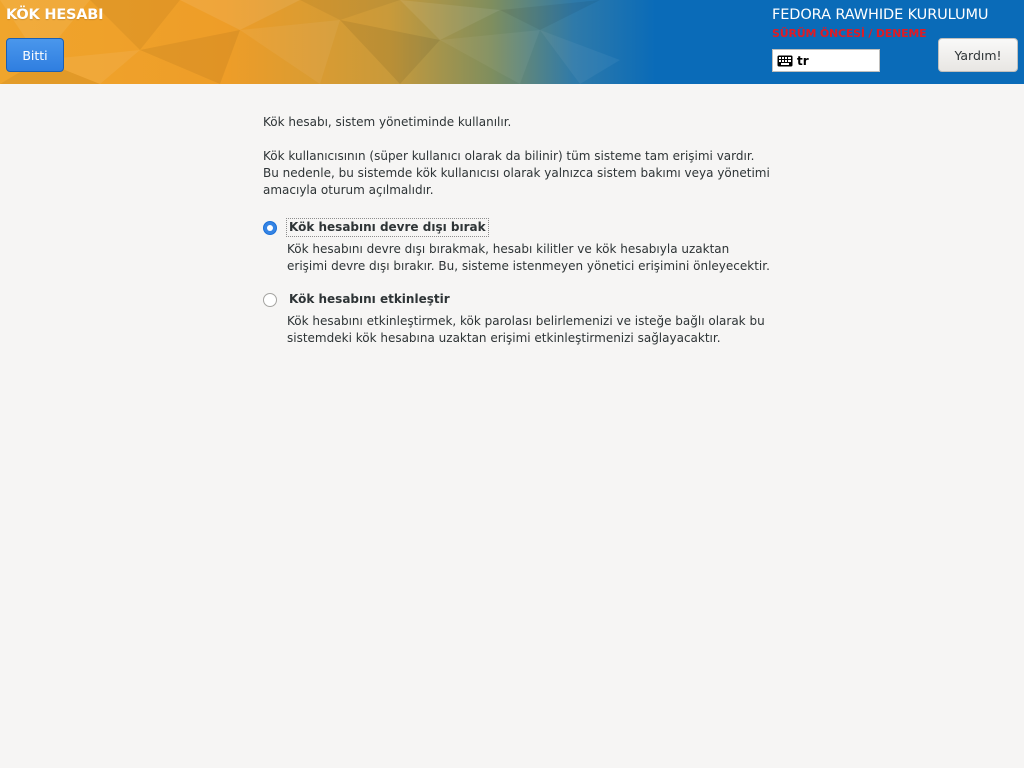 The width and height of the screenshot is (1024, 768). I want to click on disable-root-label: Kök hesabını devre dışı bırak, so click(387, 227).